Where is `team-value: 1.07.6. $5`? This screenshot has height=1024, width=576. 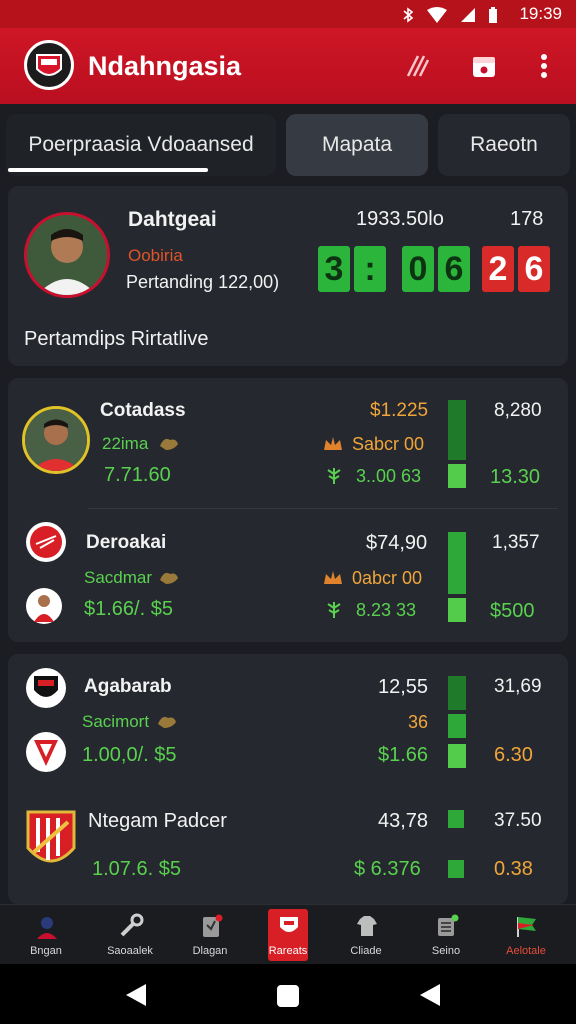
team-value: 1.07.6. $5 is located at coordinates (136, 869).